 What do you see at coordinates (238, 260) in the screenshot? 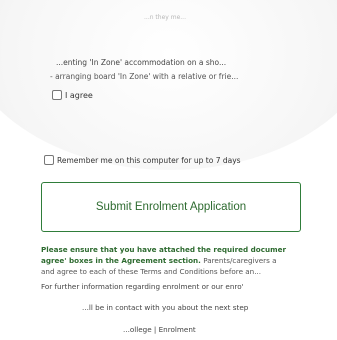
I see `notice-line-2-rest: Parents/caregivers a` at bounding box center [238, 260].